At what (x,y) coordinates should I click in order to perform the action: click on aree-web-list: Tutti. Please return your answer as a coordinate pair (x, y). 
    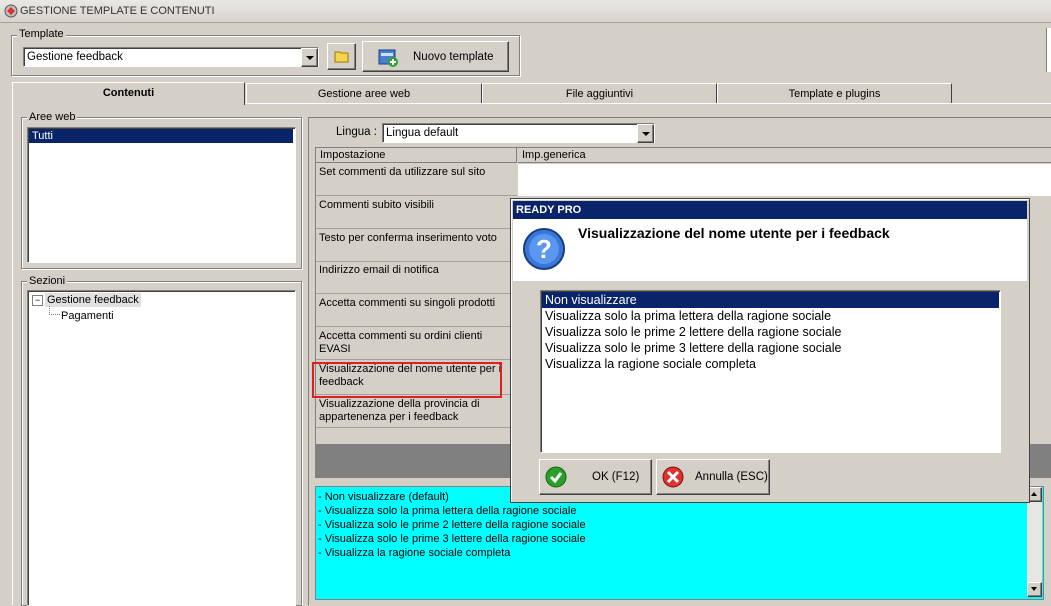
    Looking at the image, I should click on (161, 195).